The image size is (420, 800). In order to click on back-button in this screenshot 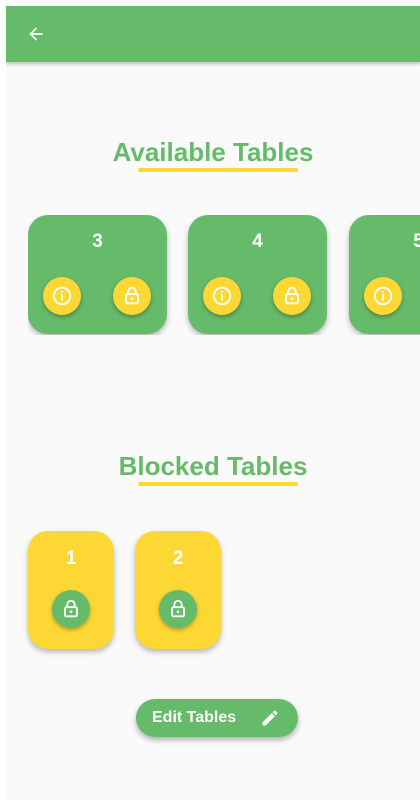, I will do `click(36, 34)`.